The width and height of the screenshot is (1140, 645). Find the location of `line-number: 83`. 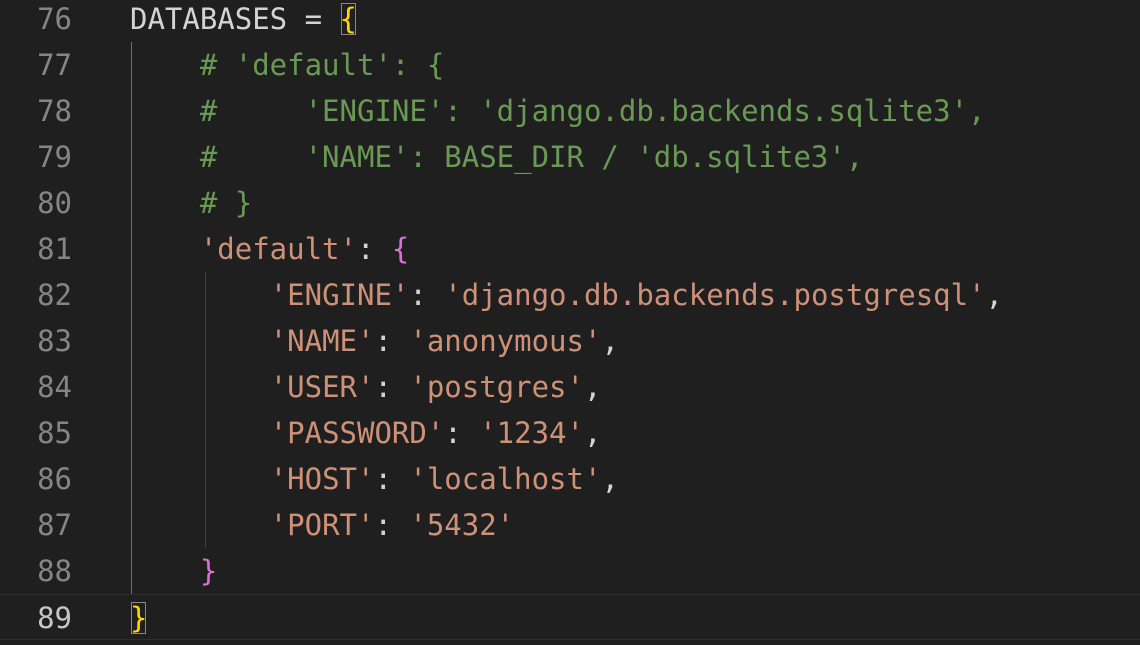

line-number: 83 is located at coordinates (54, 341).